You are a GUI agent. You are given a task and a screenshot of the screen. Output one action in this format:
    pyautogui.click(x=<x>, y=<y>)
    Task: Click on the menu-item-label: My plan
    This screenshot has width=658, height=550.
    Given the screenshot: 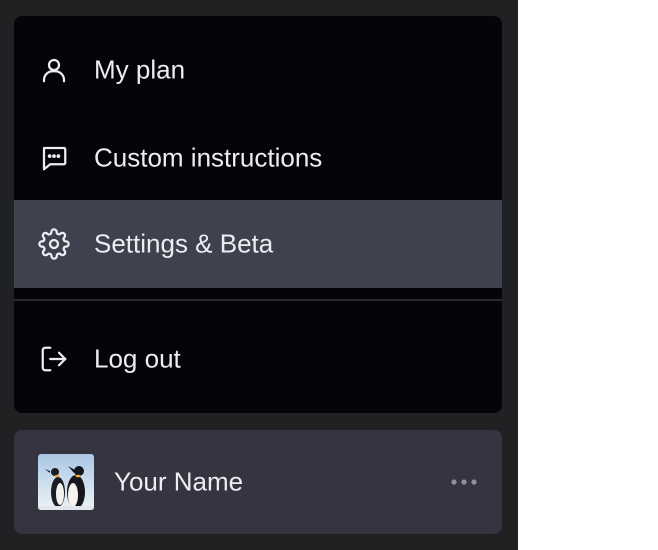 What is the action you would take?
    pyautogui.click(x=140, y=69)
    